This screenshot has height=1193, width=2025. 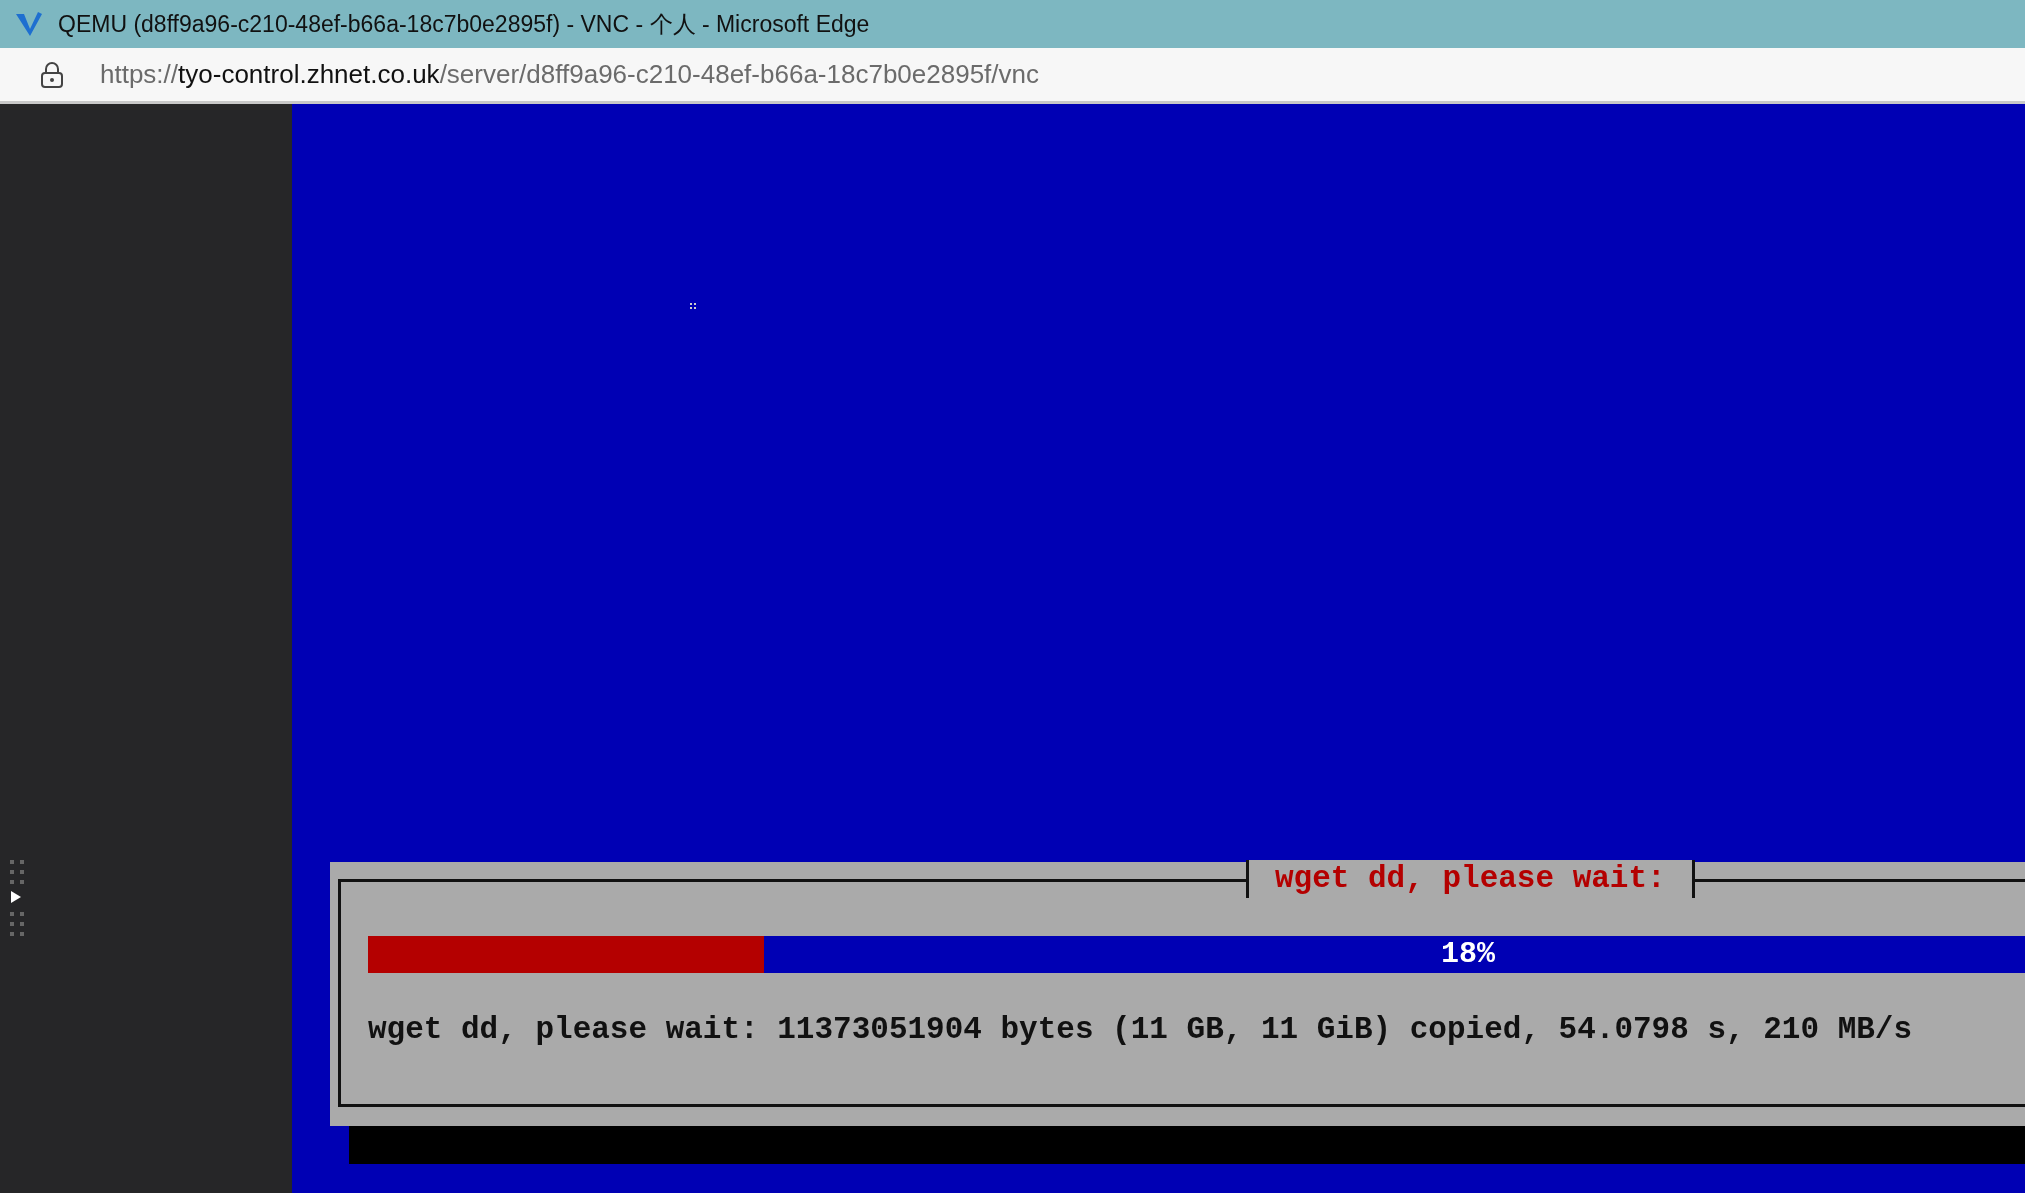 I want to click on browser-logo-icon, so click(x=29, y=24).